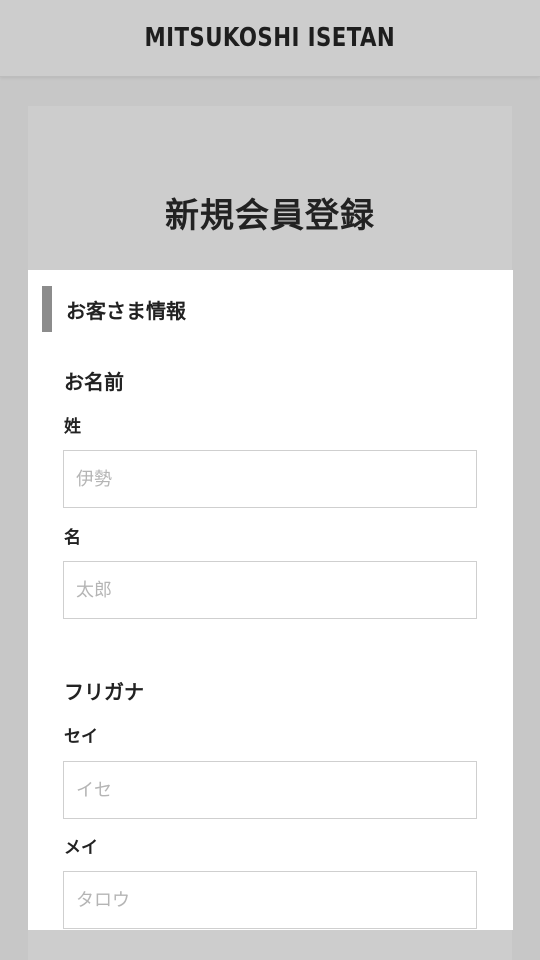  Describe the element at coordinates (81, 848) in the screenshot. I see `first-name-kana-label: メイ` at that location.